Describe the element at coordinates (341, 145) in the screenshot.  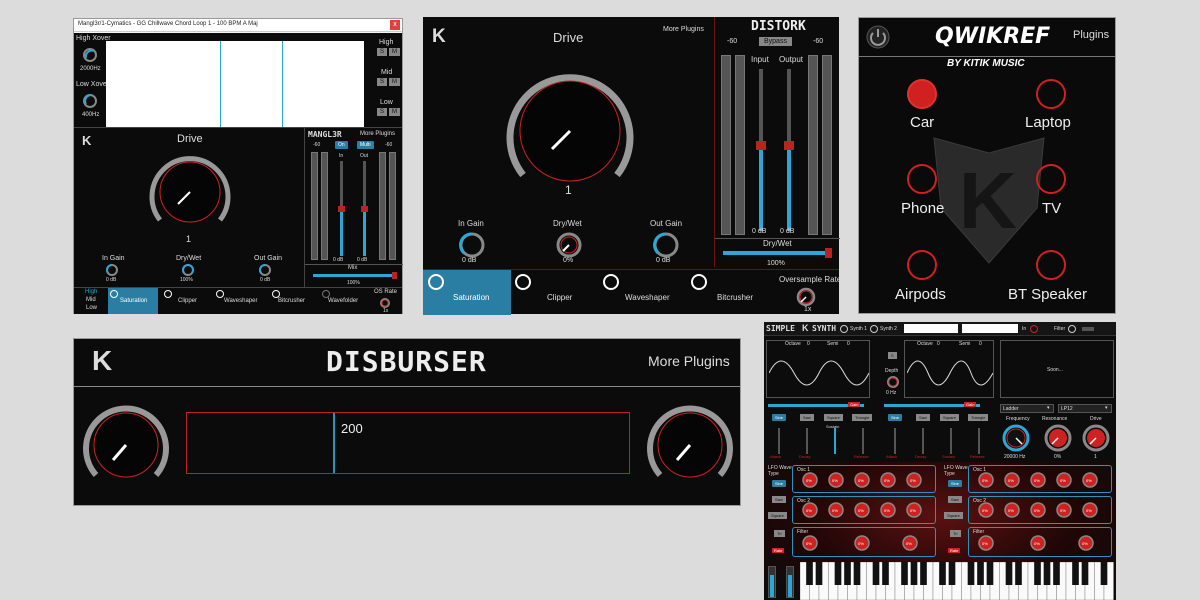
I see `on-toggle: On` at that location.